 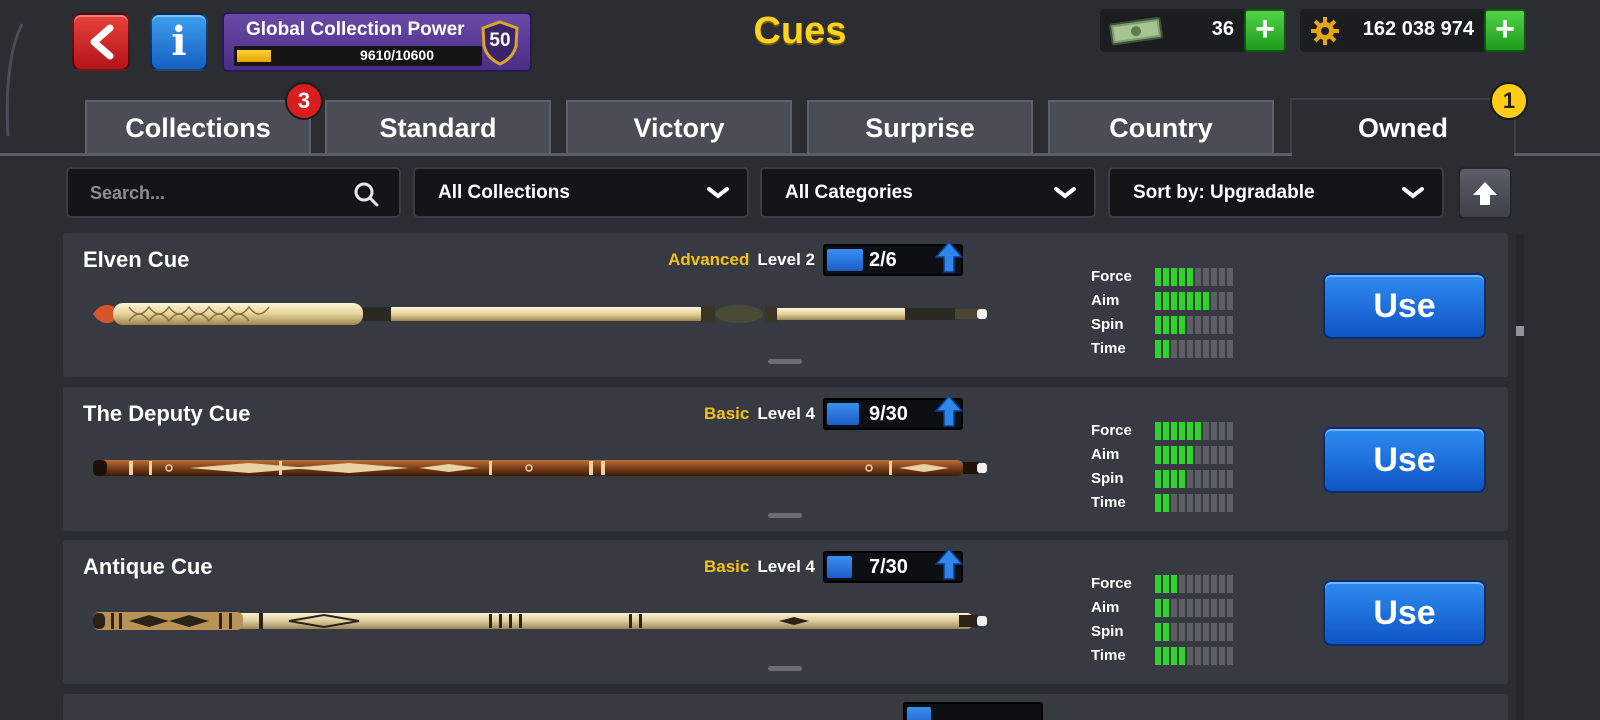 I want to click on upgrade-progress: 9/30, so click(x=893, y=412).